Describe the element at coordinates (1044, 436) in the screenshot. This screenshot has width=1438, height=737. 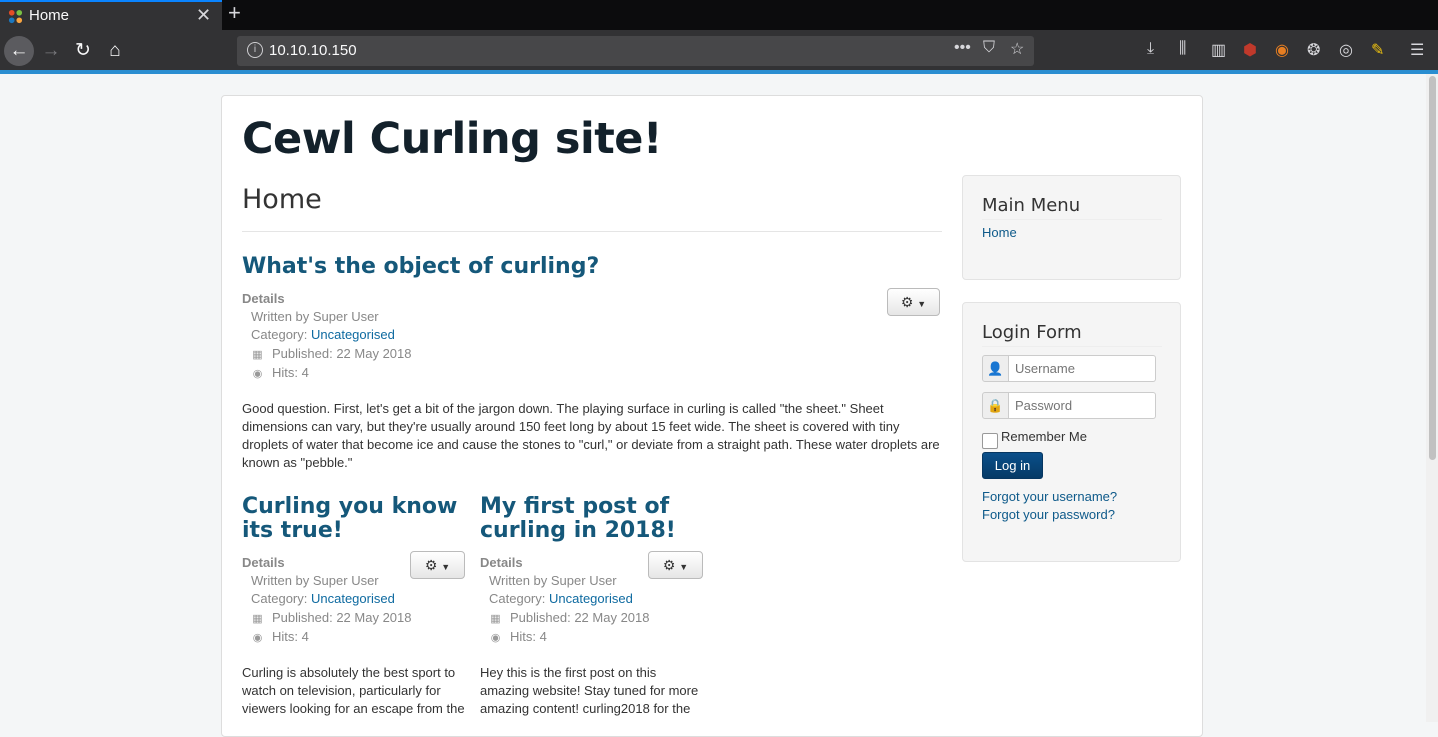
I see `remember-me-label: Remember Me` at that location.